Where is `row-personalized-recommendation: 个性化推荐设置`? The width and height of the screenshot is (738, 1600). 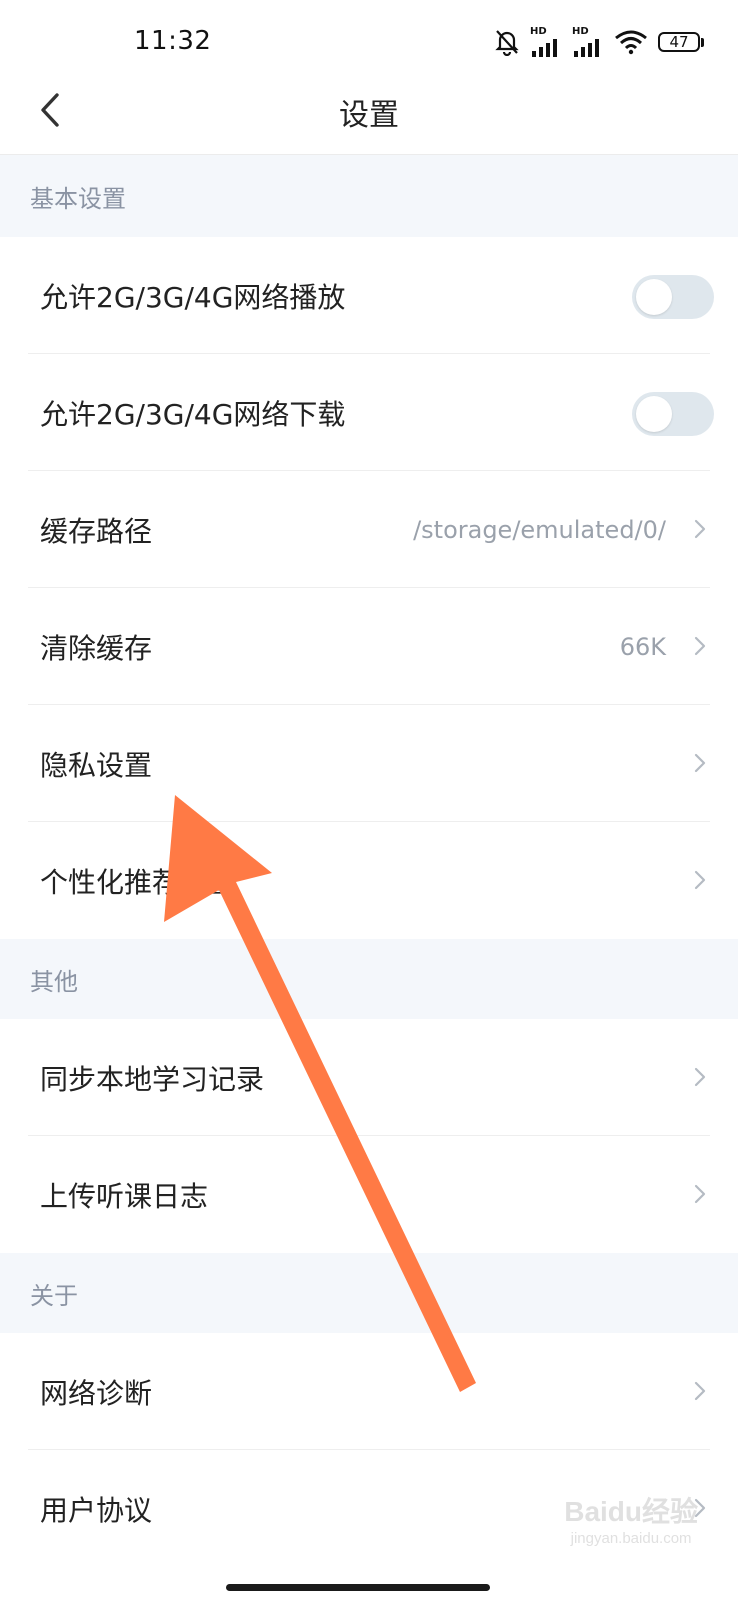
row-personalized-recommendation: 个性化推荐设置 is located at coordinates (369, 880).